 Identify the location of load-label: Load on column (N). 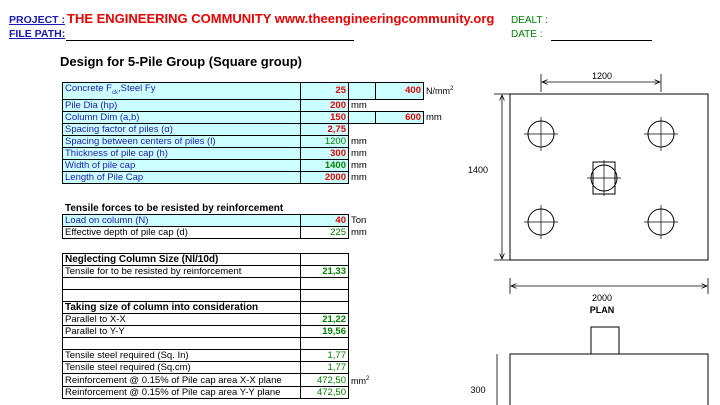
(181, 220).